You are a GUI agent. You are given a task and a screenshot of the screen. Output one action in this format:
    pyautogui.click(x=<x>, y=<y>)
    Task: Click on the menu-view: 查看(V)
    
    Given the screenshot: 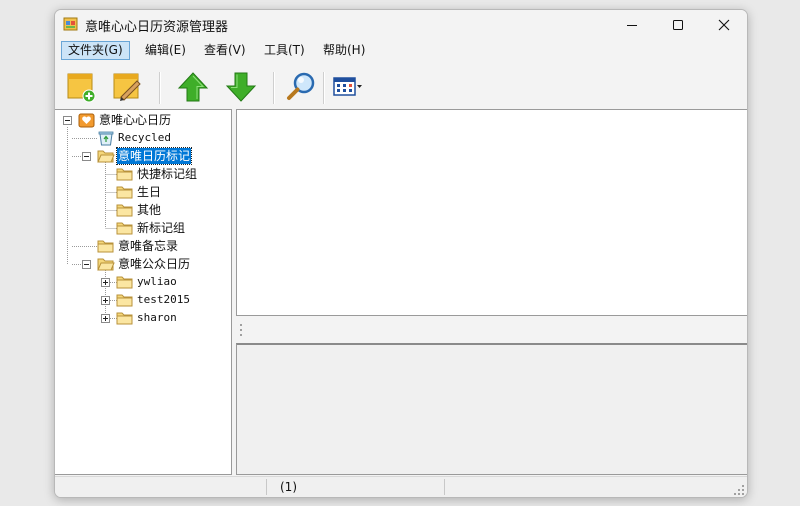 What is the action you would take?
    pyautogui.click(x=225, y=50)
    